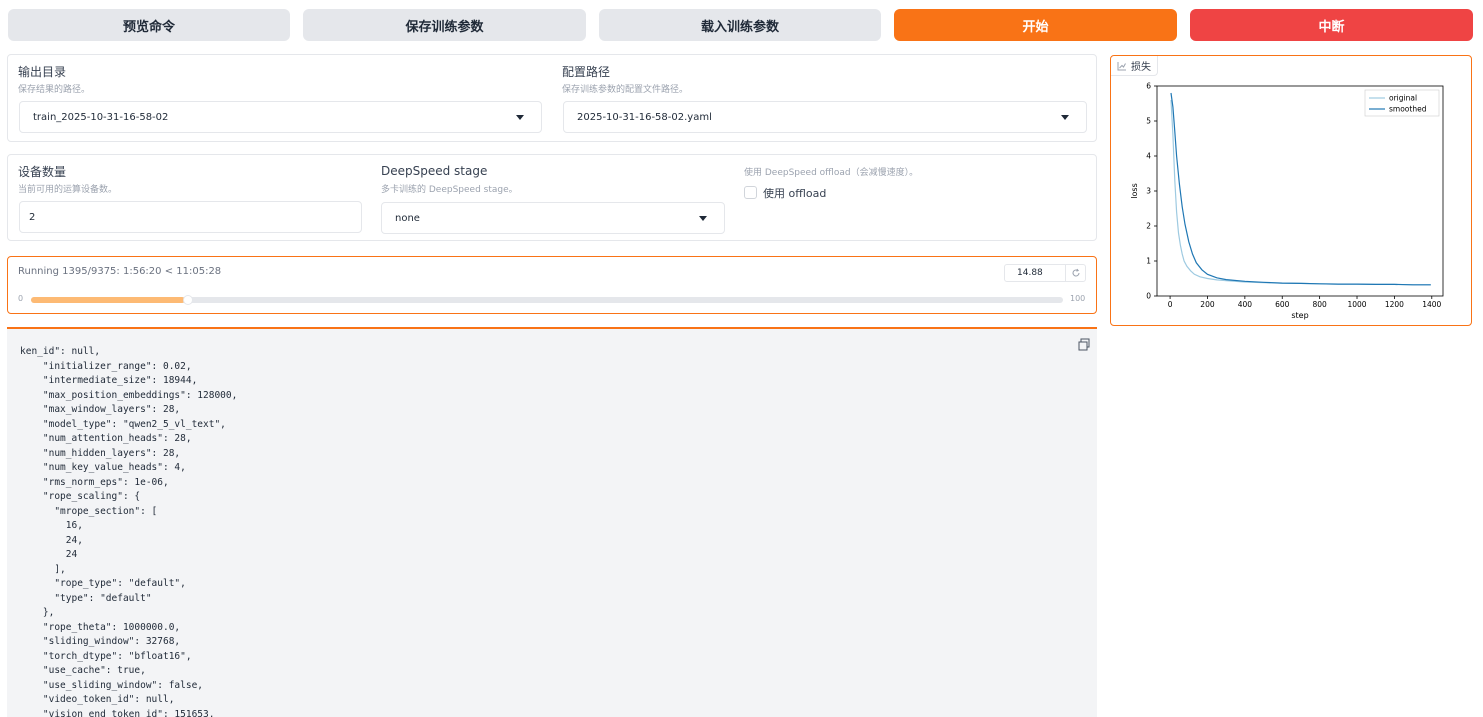  Describe the element at coordinates (644, 117) in the screenshot. I see `config-path-value: 2025-10-31-16-58-02.yaml` at that location.